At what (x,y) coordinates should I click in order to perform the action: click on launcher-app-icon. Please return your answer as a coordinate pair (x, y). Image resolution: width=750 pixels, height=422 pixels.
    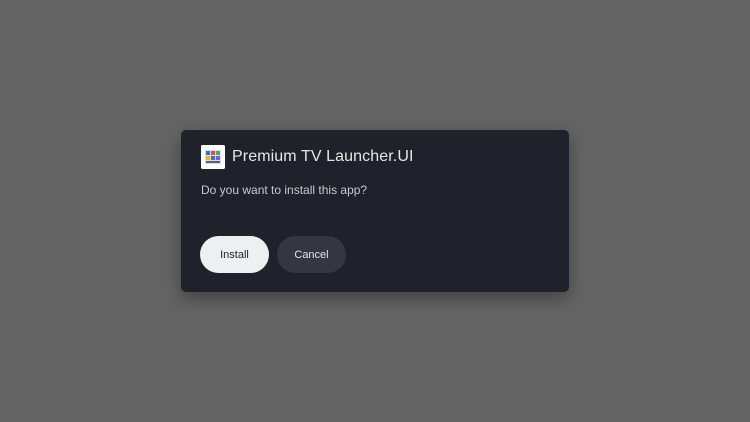
    Looking at the image, I should click on (213, 157).